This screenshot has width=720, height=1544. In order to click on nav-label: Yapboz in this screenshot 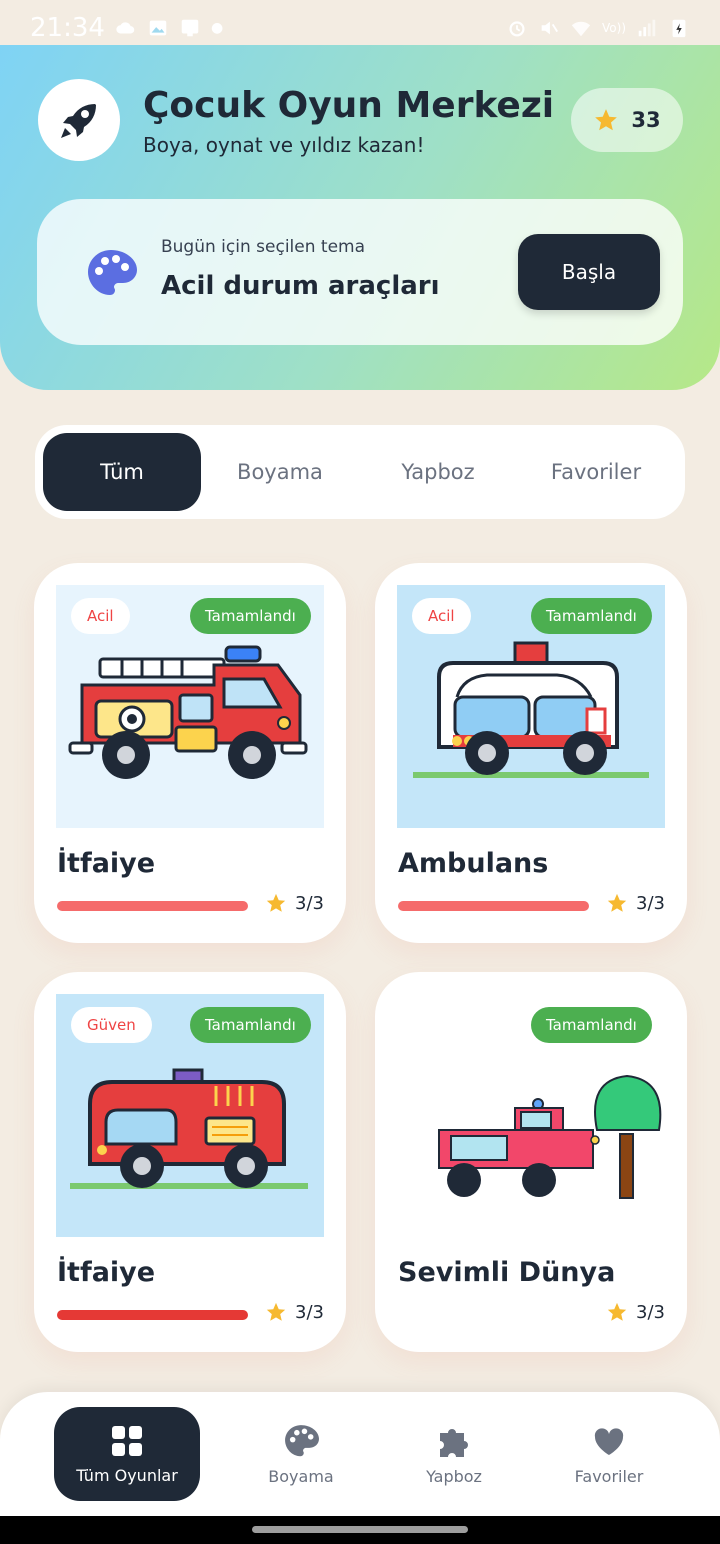, I will do `click(454, 1476)`.